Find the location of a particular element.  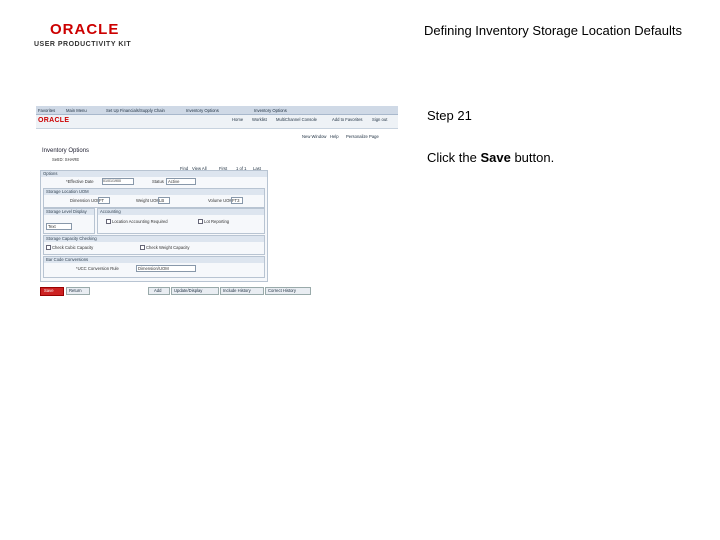

bar-code-header: Bar Code Conversions is located at coordinates (154, 260).